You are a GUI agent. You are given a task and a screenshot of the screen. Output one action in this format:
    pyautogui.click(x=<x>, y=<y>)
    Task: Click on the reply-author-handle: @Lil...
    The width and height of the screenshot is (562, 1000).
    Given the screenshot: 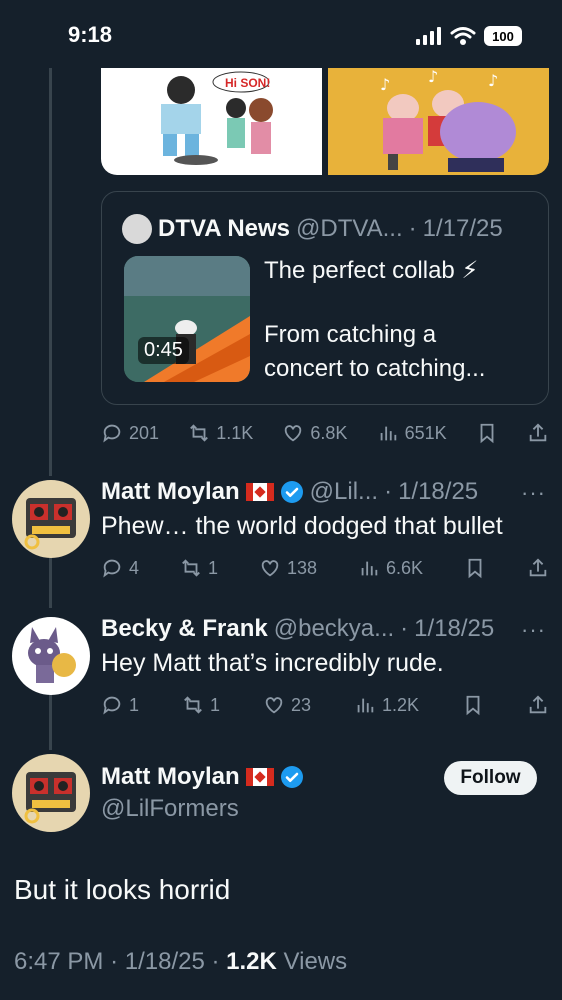 What is the action you would take?
    pyautogui.click(x=344, y=492)
    